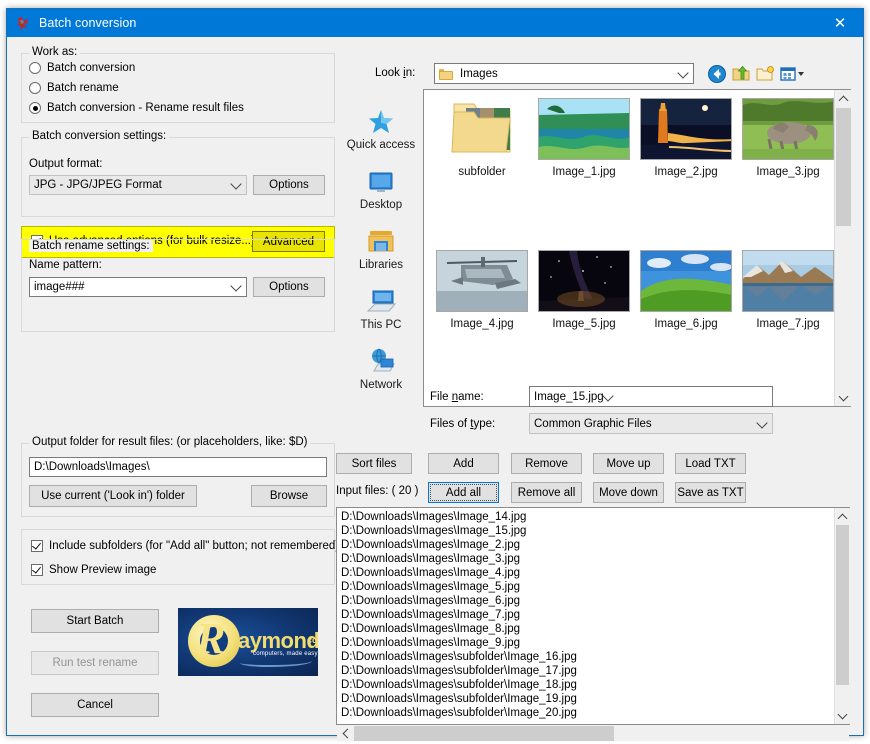  What do you see at coordinates (788, 290) in the screenshot?
I see `file-item-image-7: Image_7.jpg` at bounding box center [788, 290].